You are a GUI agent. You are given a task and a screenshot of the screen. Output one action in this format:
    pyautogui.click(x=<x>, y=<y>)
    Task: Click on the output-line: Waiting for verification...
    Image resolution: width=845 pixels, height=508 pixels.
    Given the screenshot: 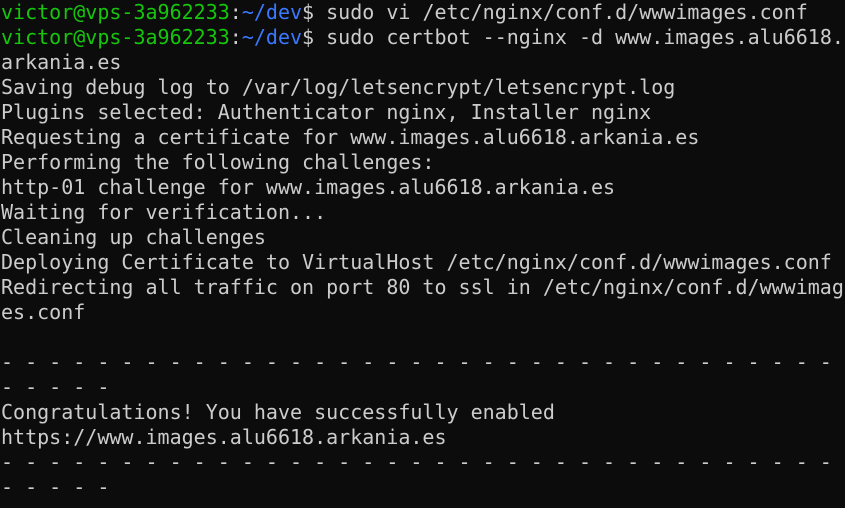 What is the action you would take?
    pyautogui.click(x=164, y=212)
    